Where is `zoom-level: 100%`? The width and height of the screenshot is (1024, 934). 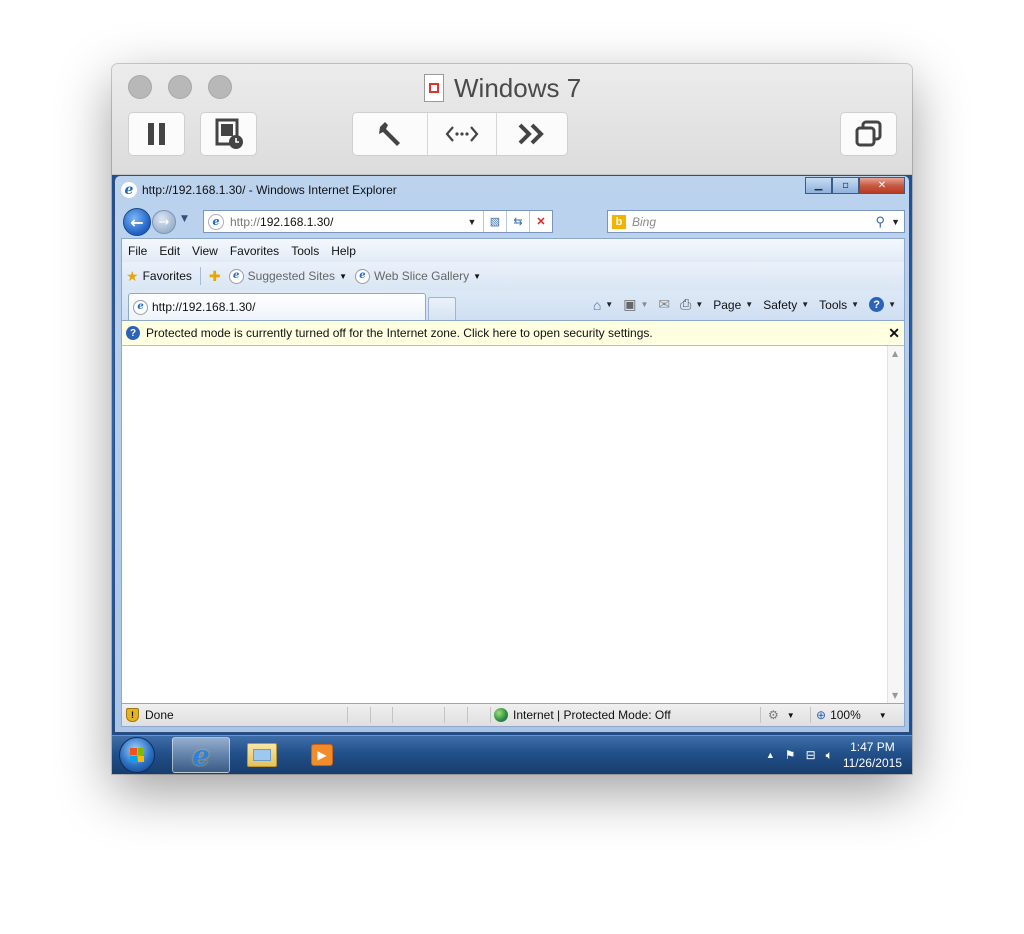 zoom-level: 100% is located at coordinates (845, 715).